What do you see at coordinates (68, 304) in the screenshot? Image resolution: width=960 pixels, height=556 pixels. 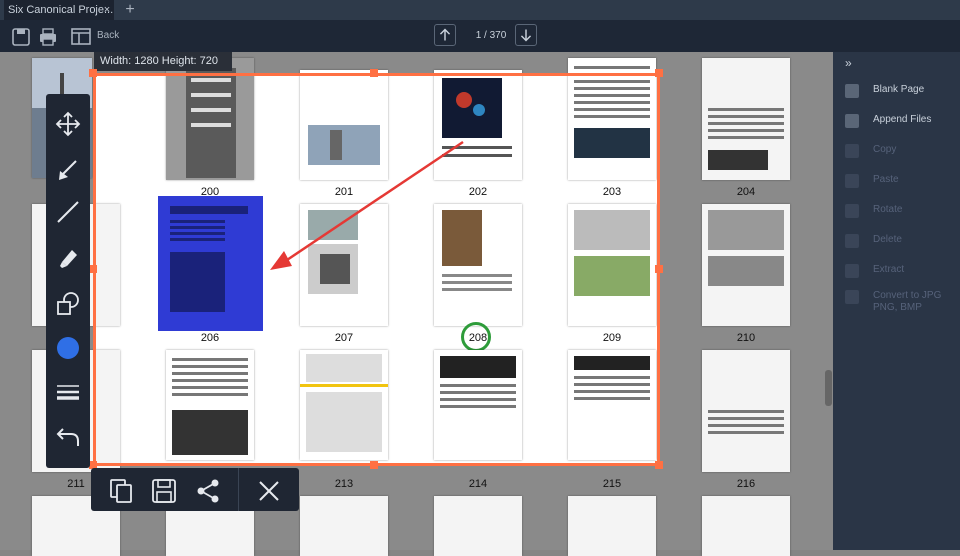 I see `shapes-icon` at bounding box center [68, 304].